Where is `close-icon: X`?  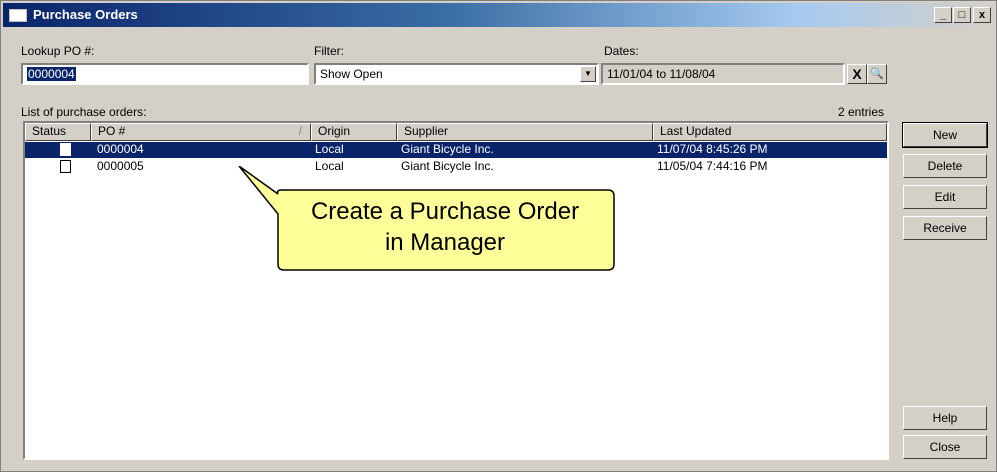
close-icon: X is located at coordinates (857, 73).